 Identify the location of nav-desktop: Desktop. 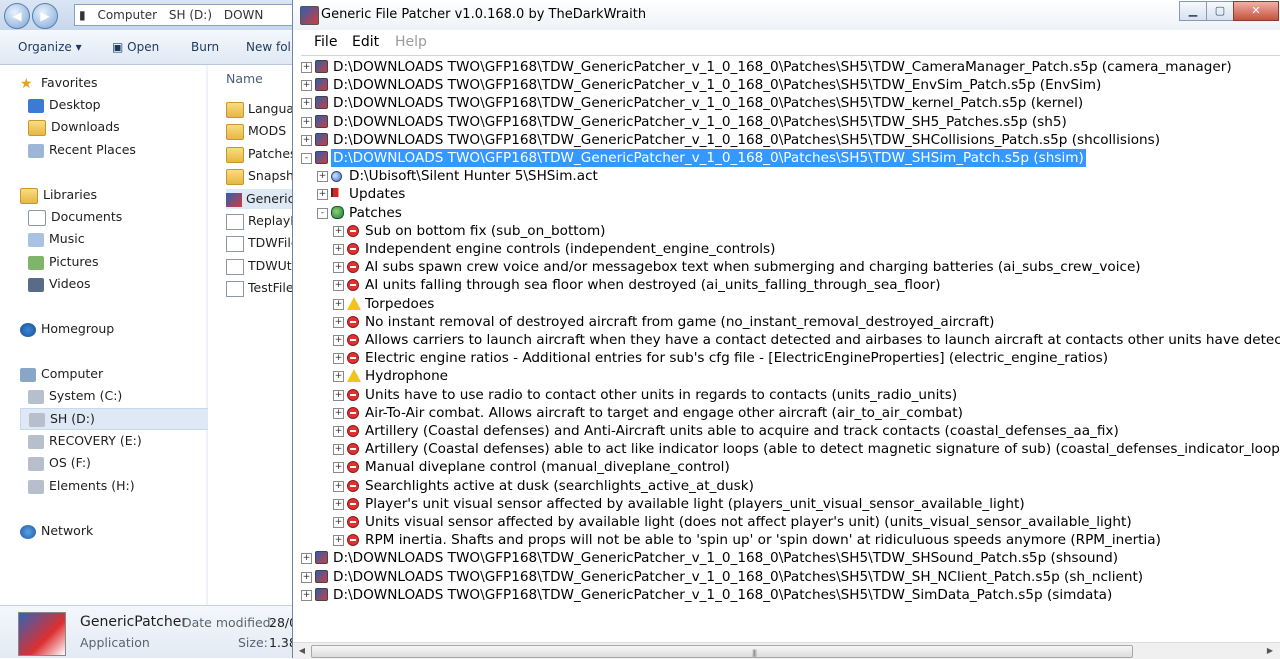
(64, 105).